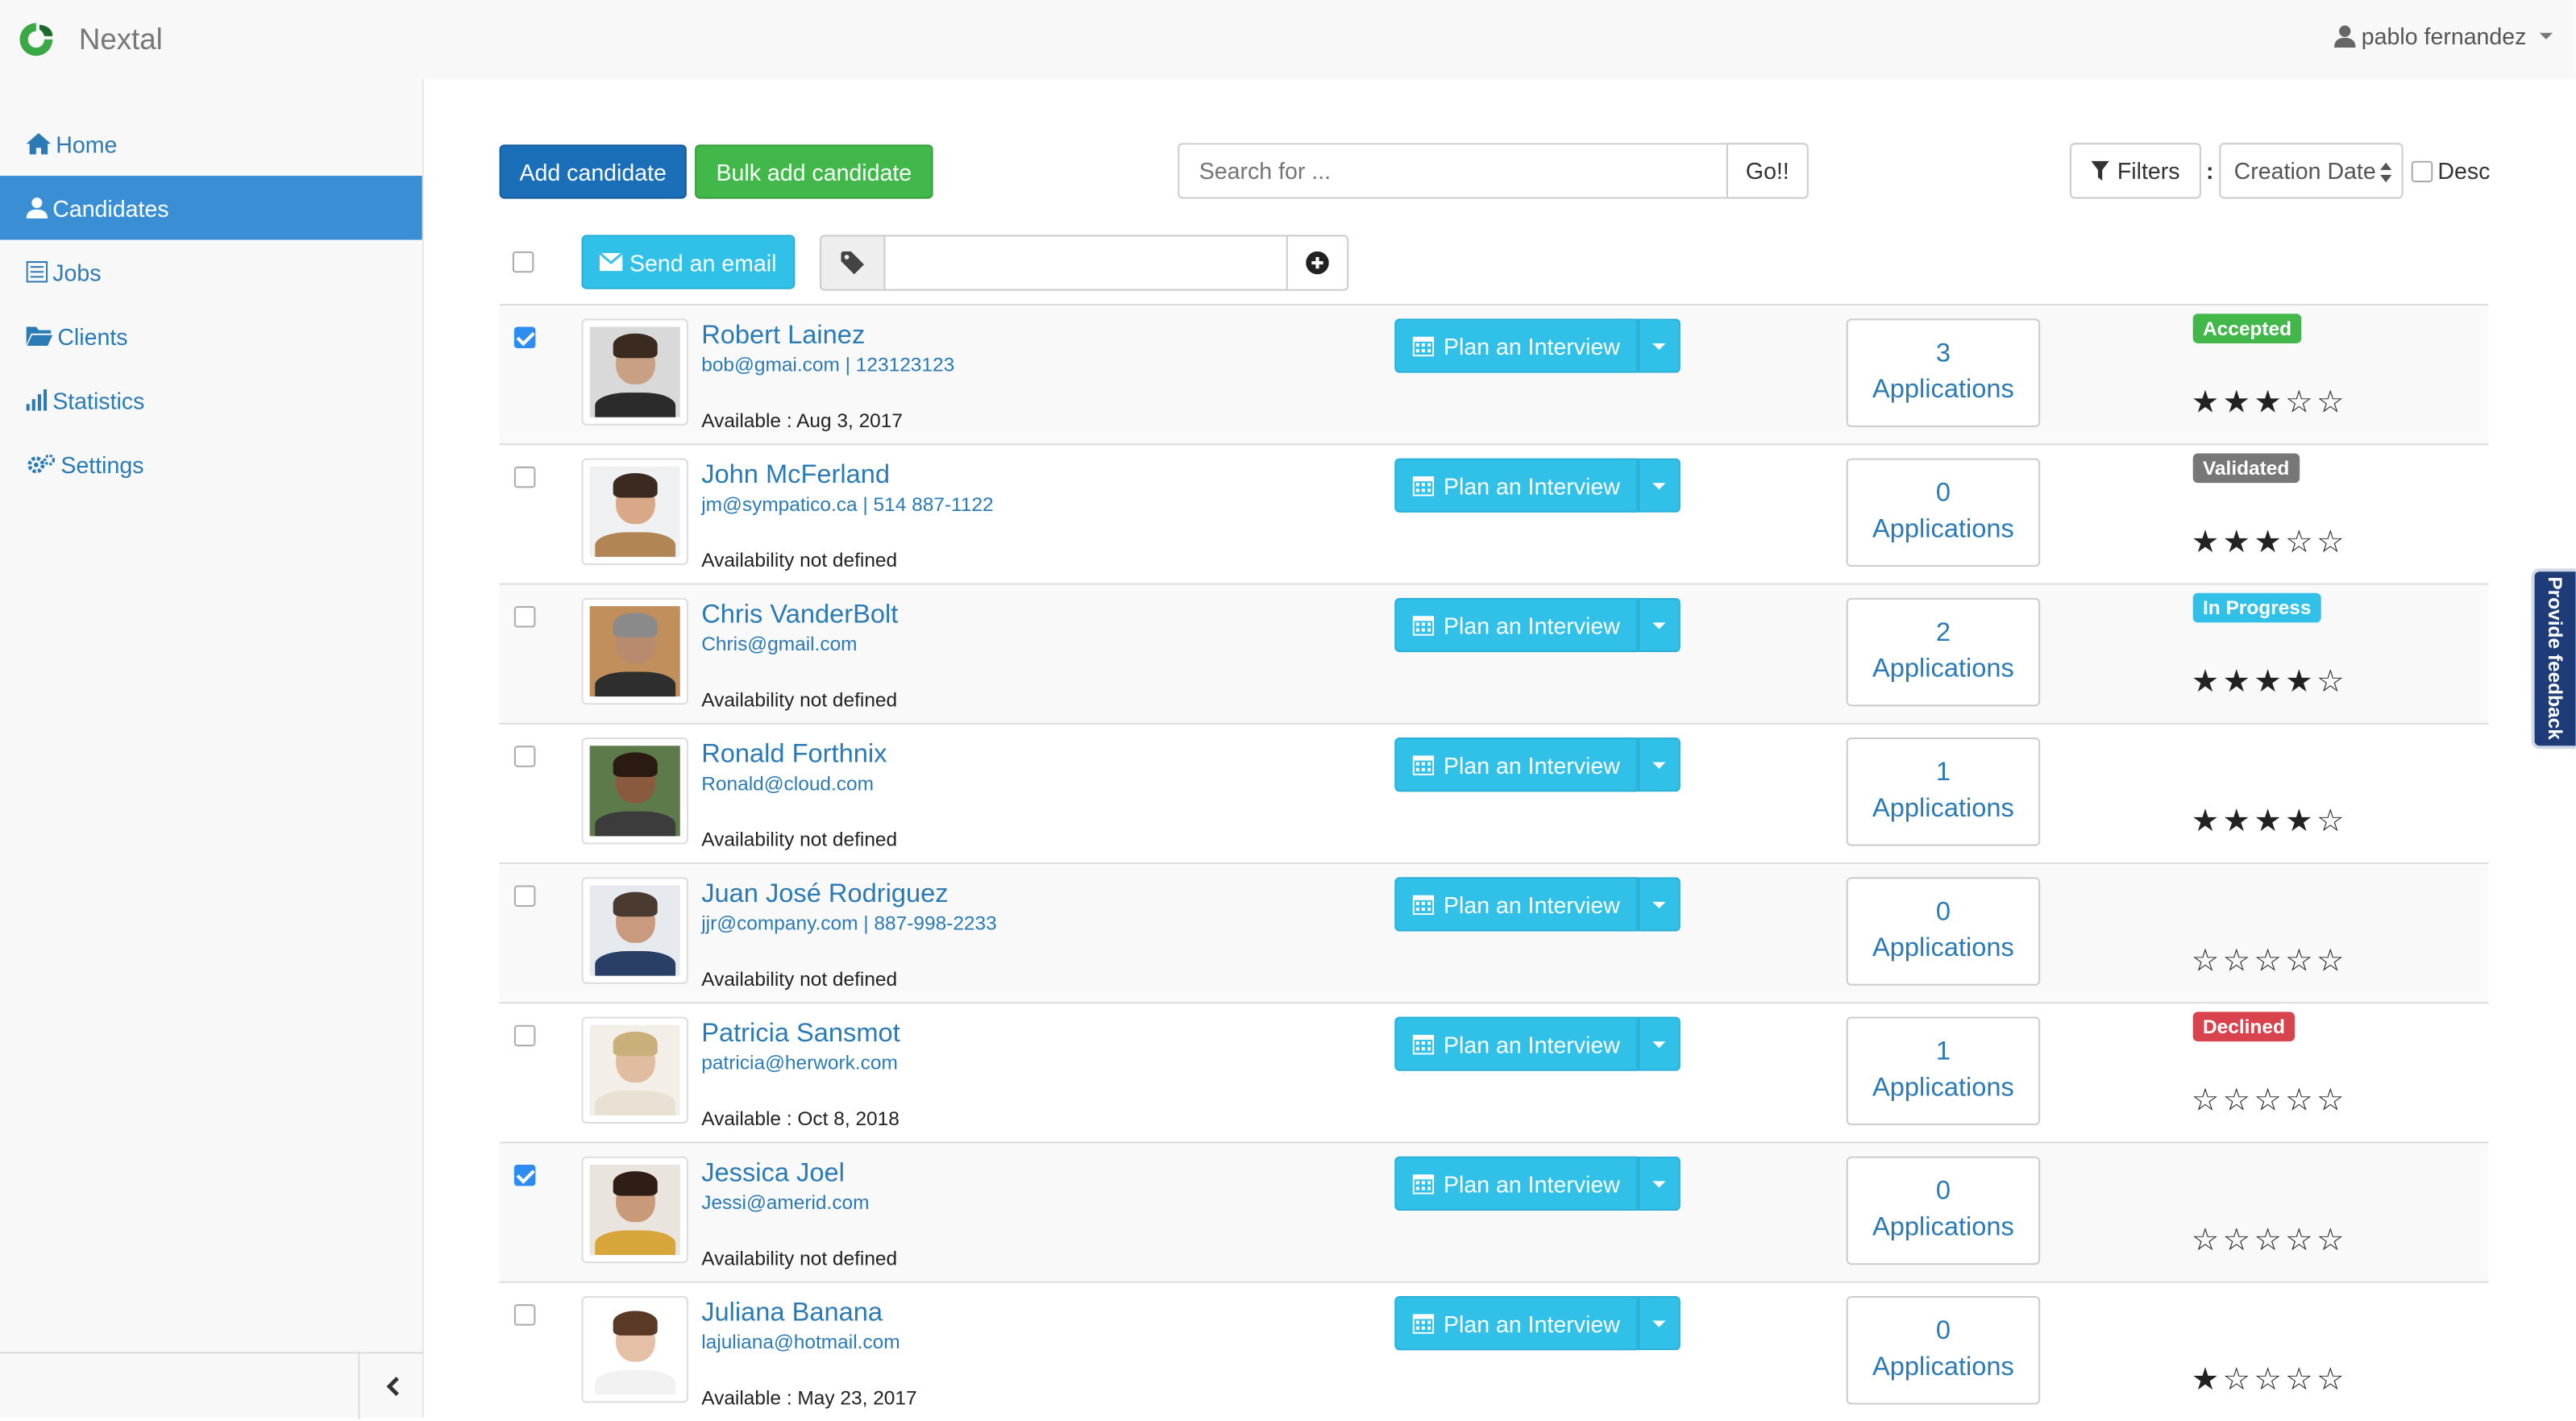 The image size is (2576, 1421). I want to click on candidate-contact: patricia@herwork.com, so click(799, 1062).